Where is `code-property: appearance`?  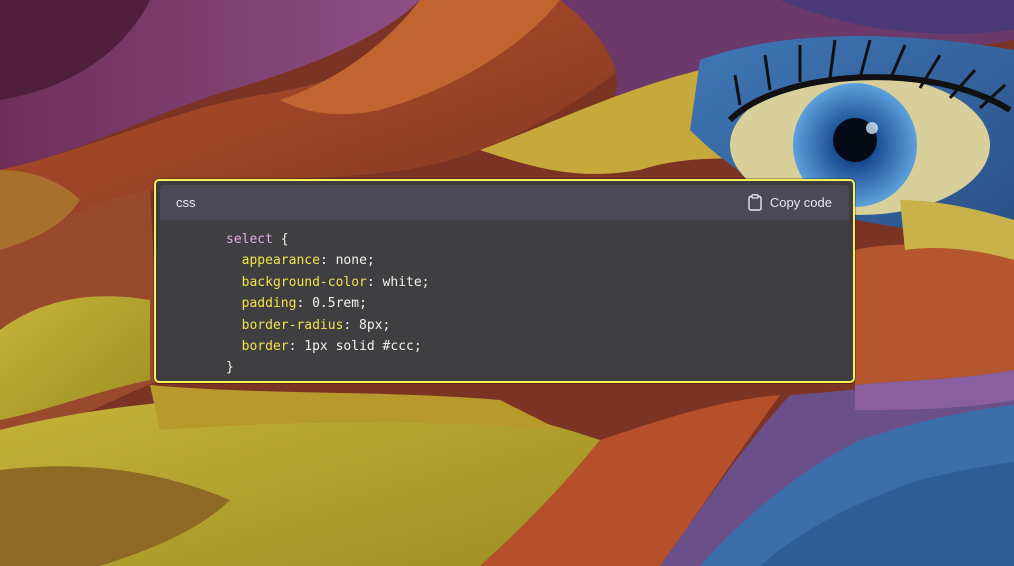
code-property: appearance is located at coordinates (280, 261).